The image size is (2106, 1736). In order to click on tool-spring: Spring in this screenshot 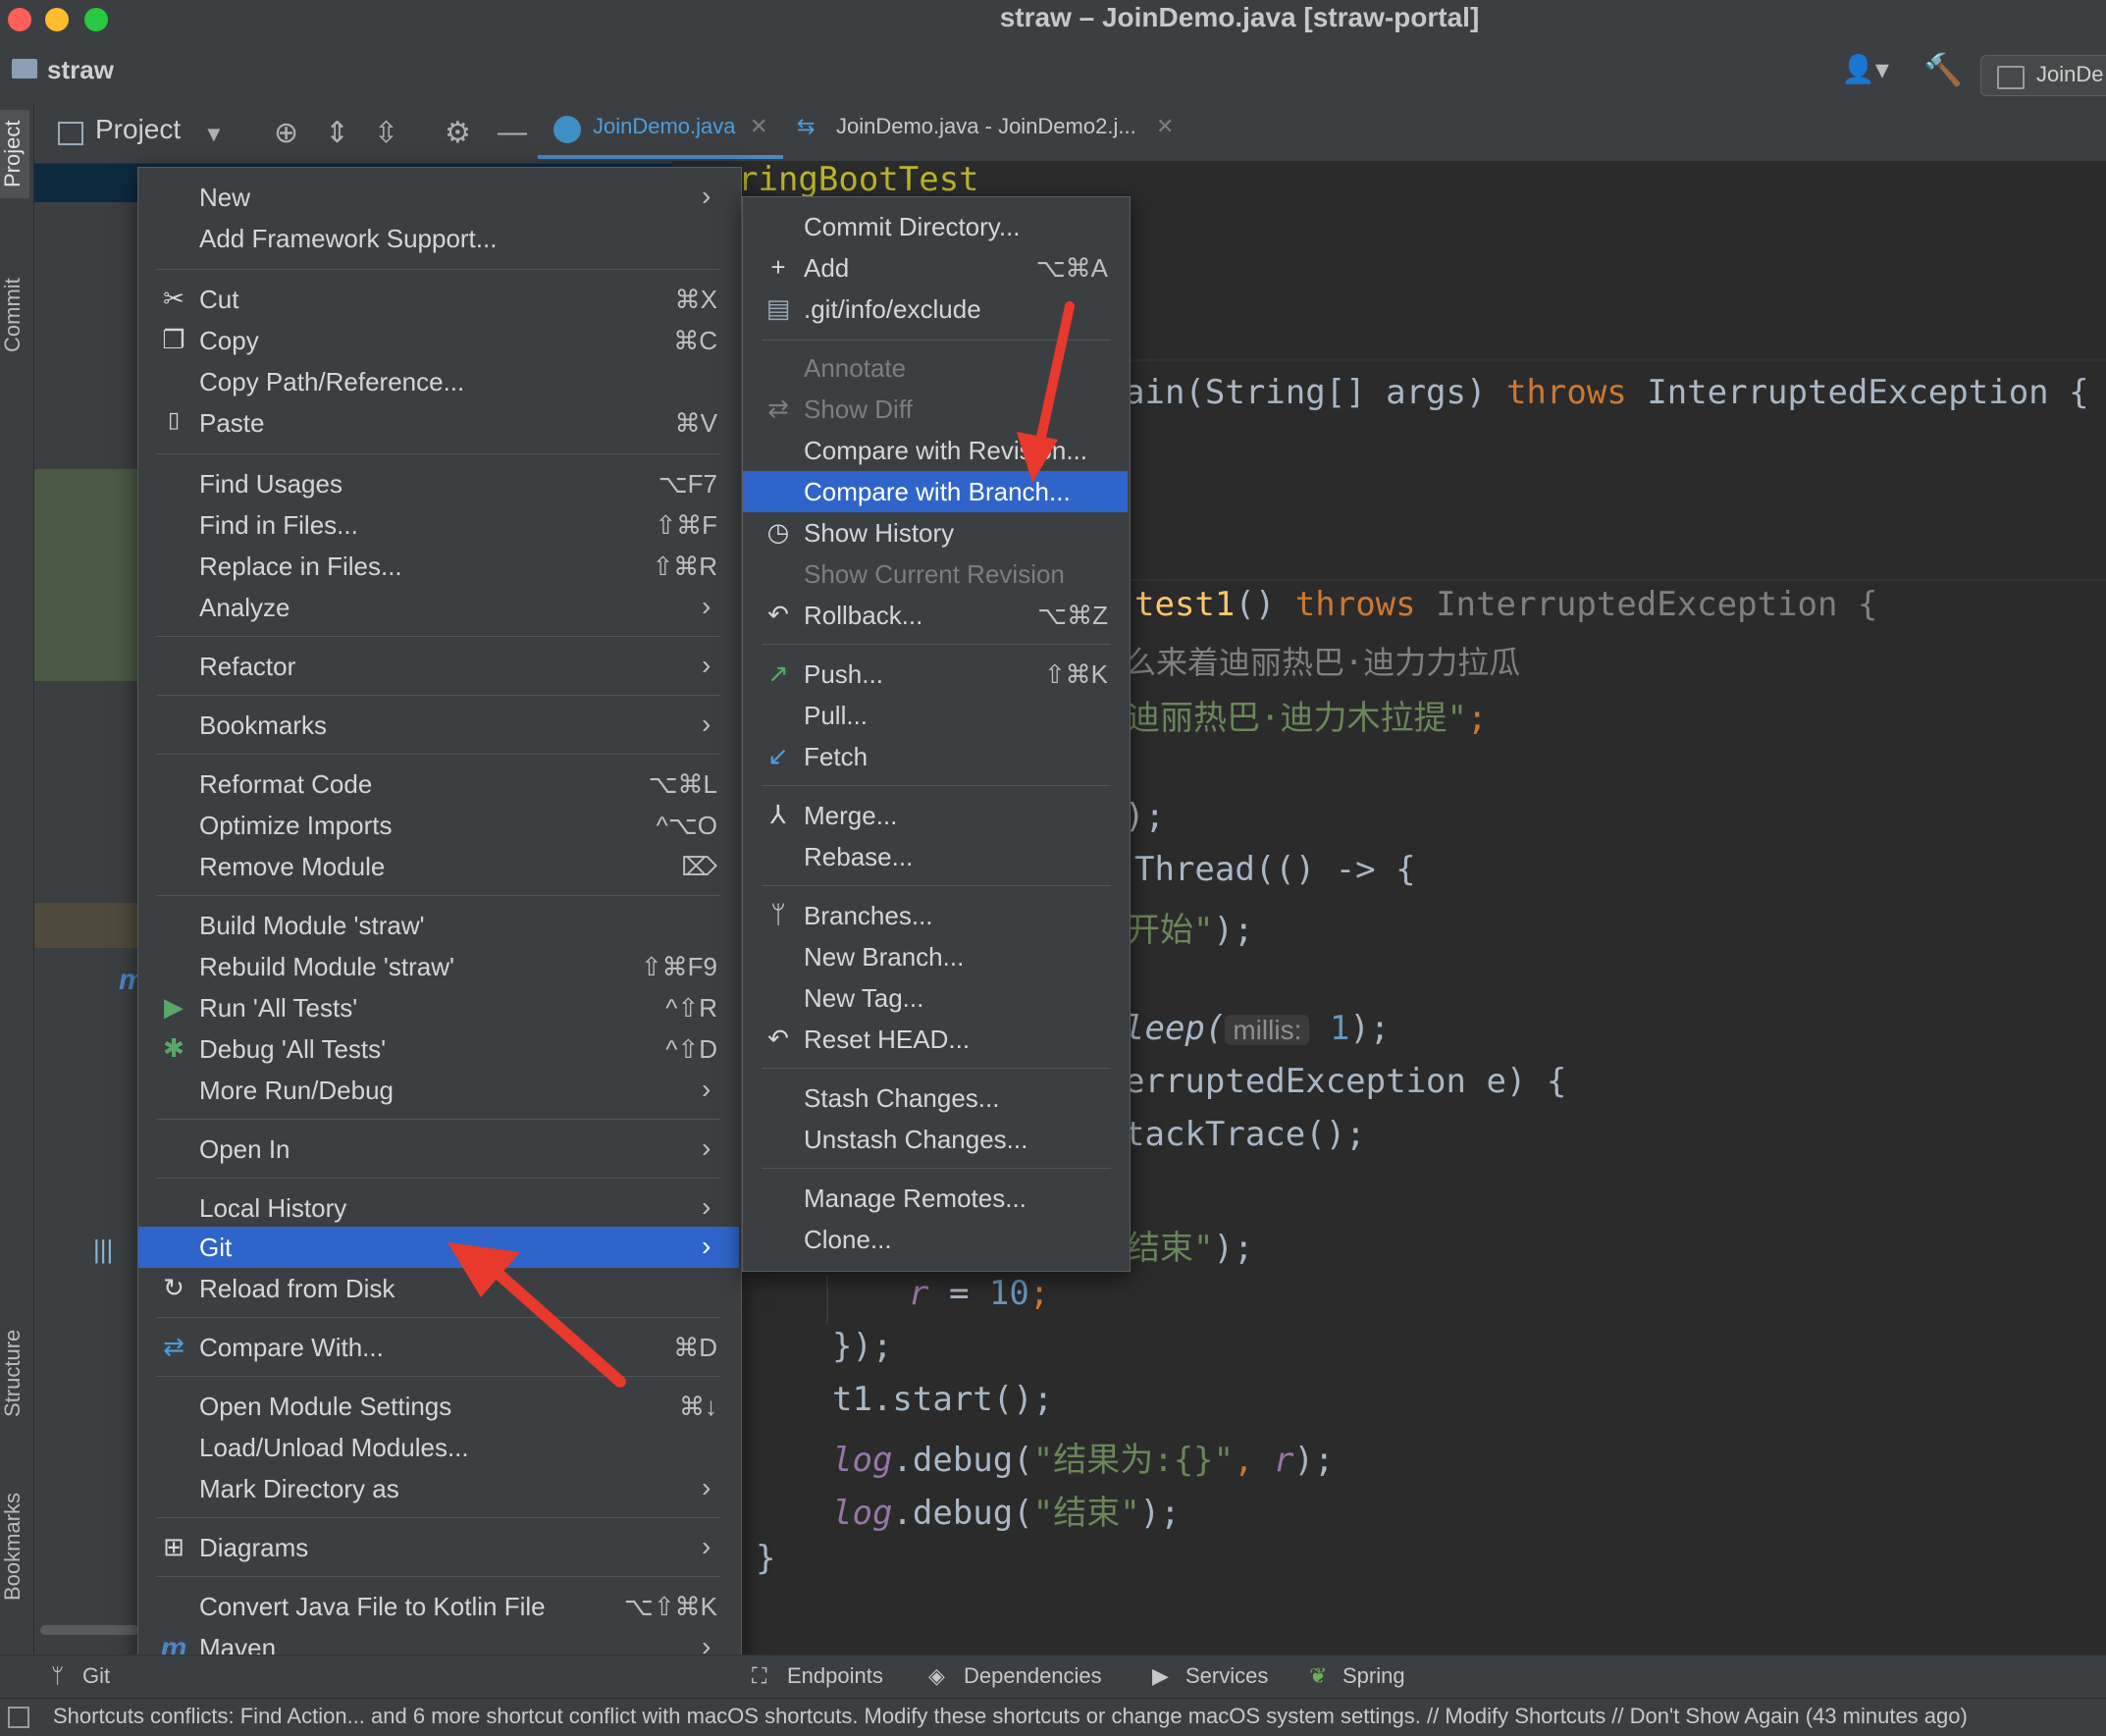, I will do `click(1374, 1676)`.